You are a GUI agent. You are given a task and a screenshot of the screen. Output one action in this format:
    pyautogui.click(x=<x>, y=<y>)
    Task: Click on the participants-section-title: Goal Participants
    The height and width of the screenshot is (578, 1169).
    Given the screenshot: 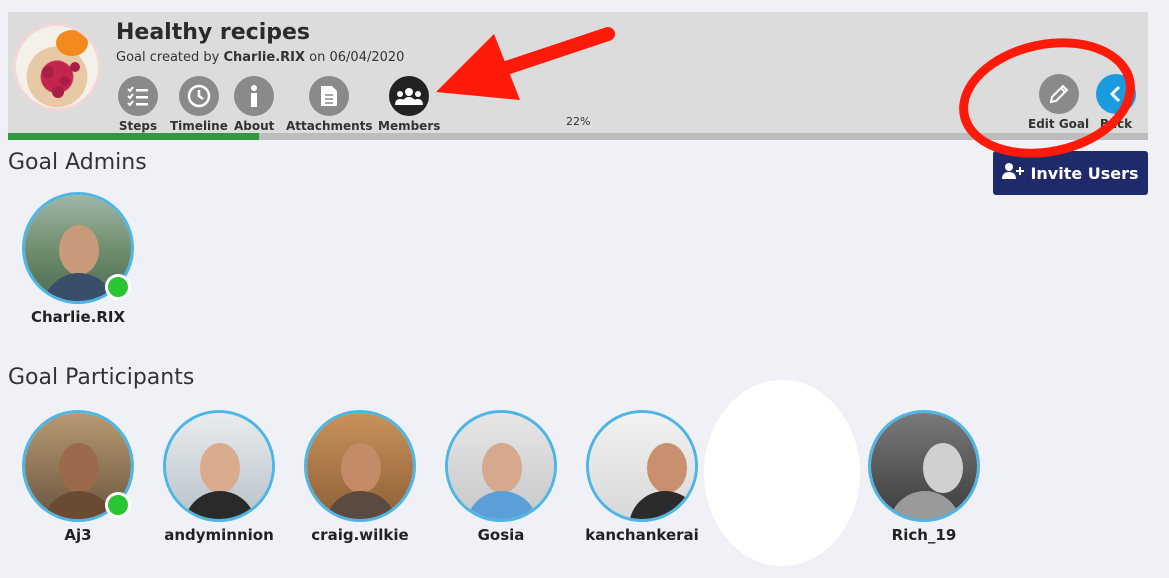 What is the action you would take?
    pyautogui.click(x=101, y=377)
    